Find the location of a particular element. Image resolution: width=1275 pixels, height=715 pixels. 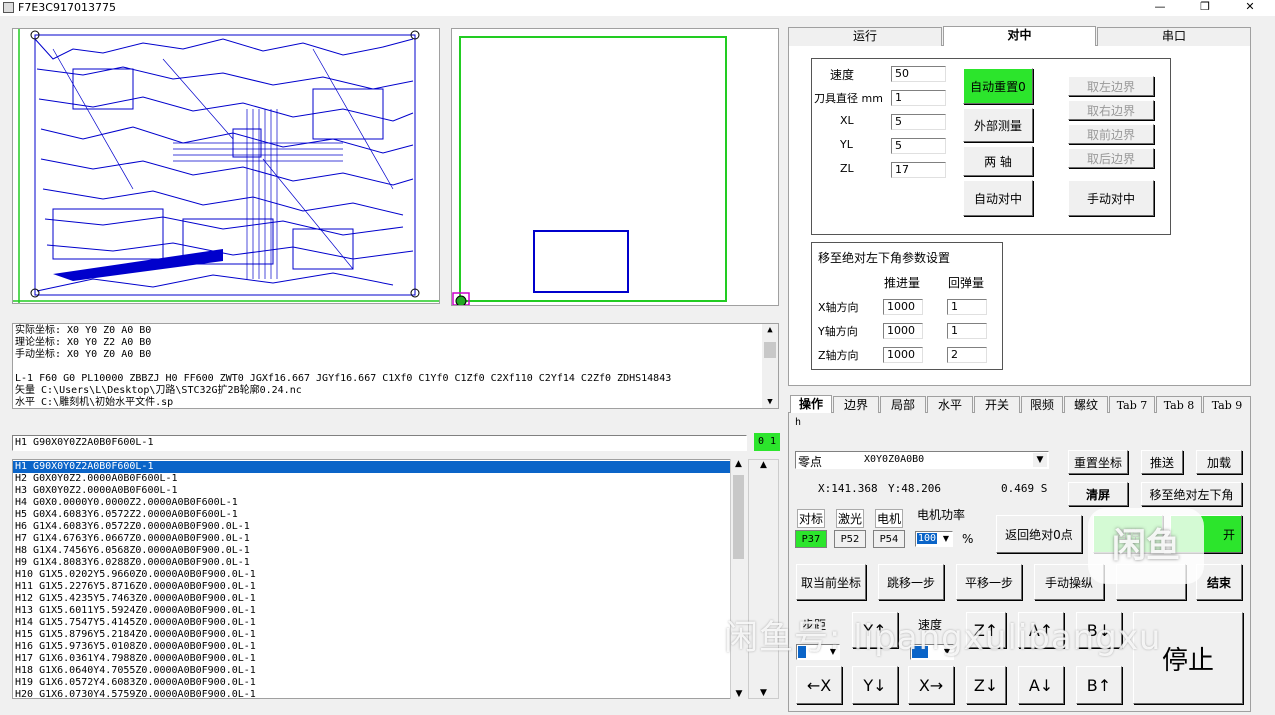

clear-screen-button: 清屏 is located at coordinates (1098, 494).